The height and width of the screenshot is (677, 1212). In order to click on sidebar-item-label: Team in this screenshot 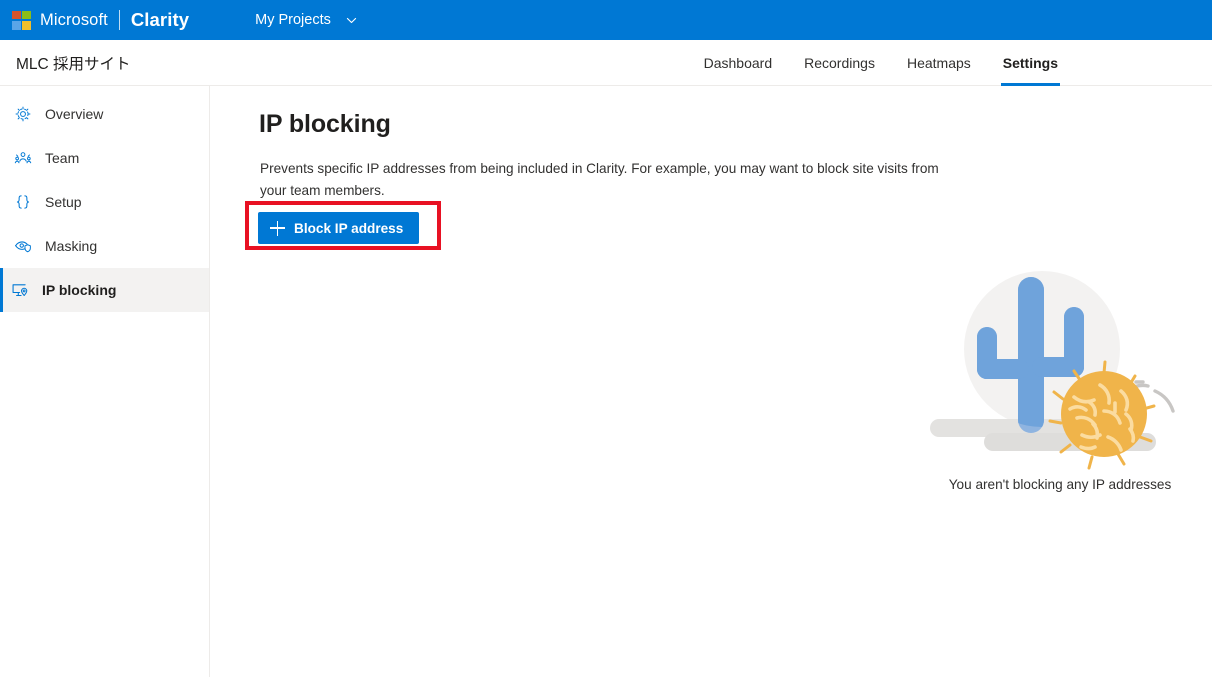, I will do `click(62, 158)`.